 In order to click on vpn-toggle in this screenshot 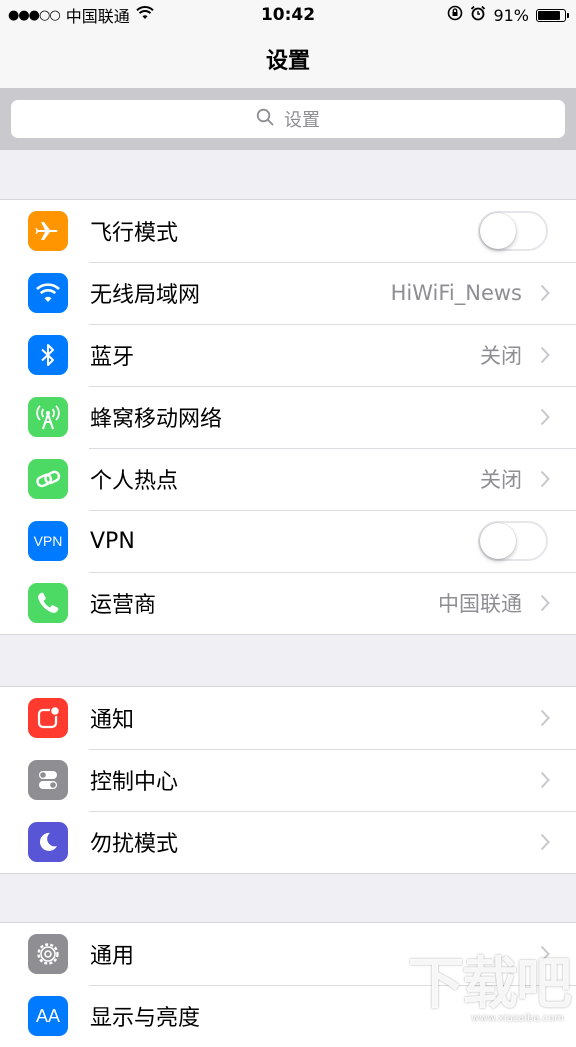, I will do `click(513, 541)`.